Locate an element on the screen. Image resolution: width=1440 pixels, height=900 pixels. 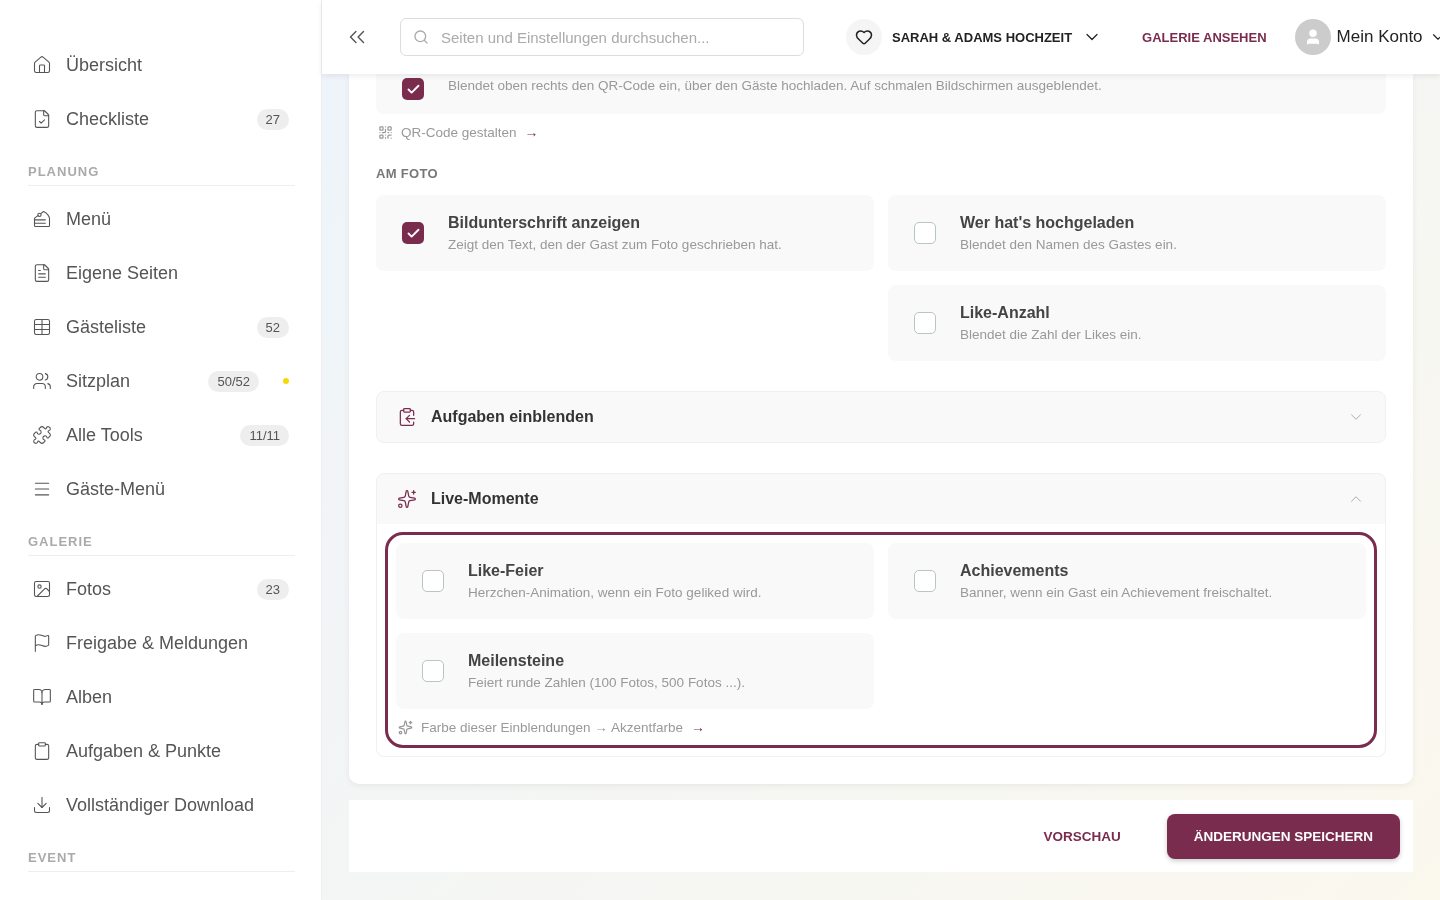
document-check-icon is located at coordinates (42, 119).